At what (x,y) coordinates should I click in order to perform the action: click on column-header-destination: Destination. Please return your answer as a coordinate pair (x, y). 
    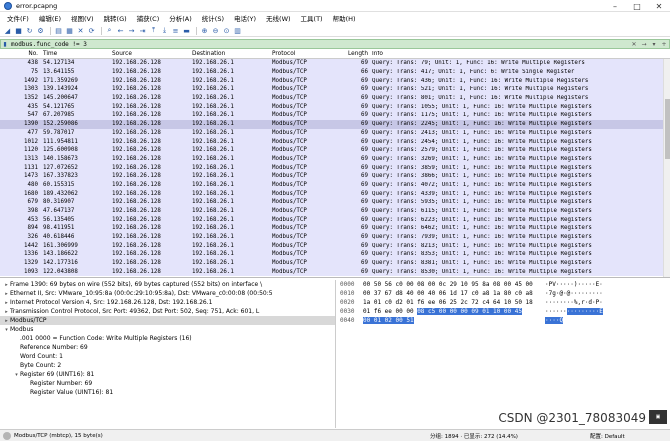
    Looking at the image, I should click on (230, 54).